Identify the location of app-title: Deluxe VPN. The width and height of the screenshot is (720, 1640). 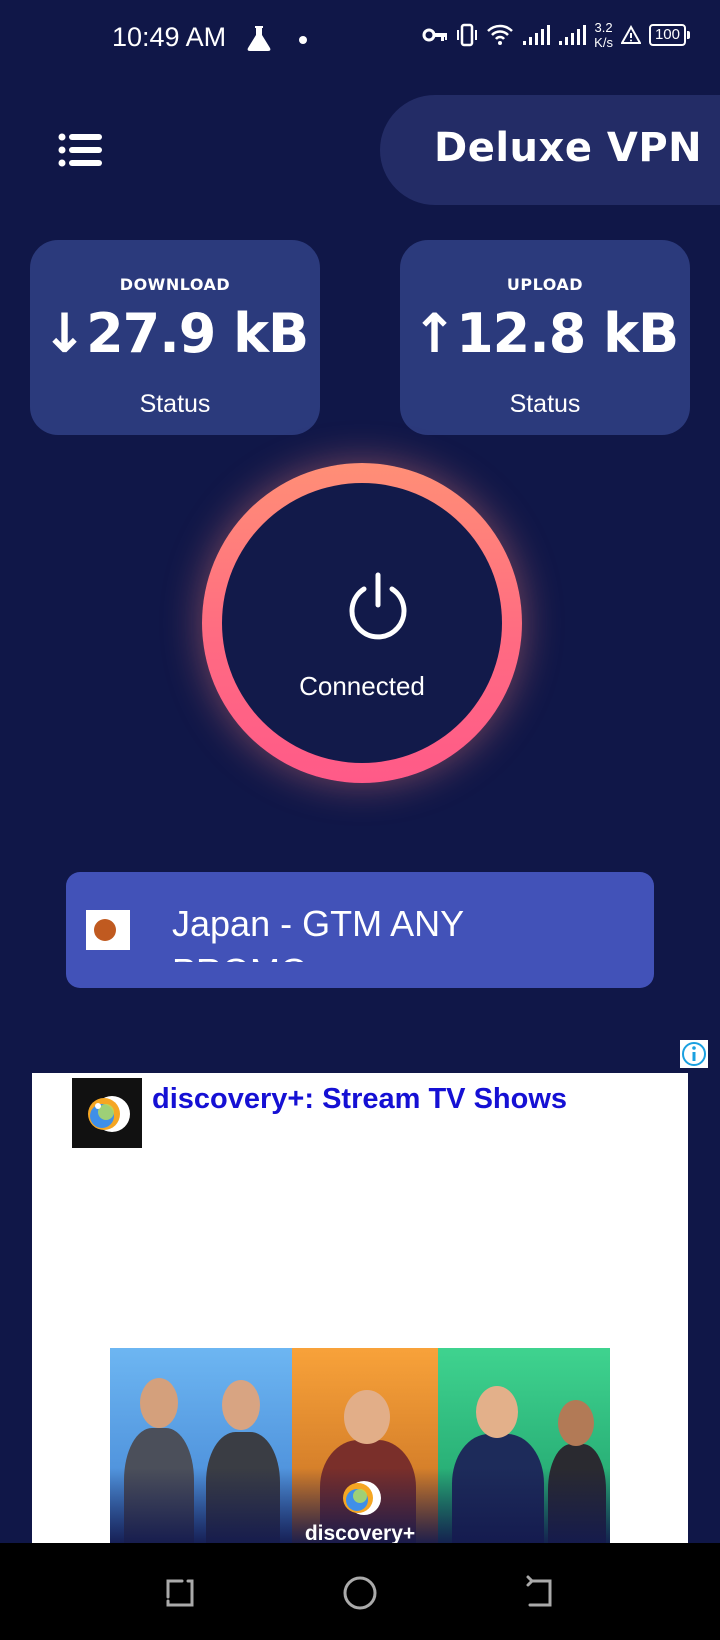
(568, 148).